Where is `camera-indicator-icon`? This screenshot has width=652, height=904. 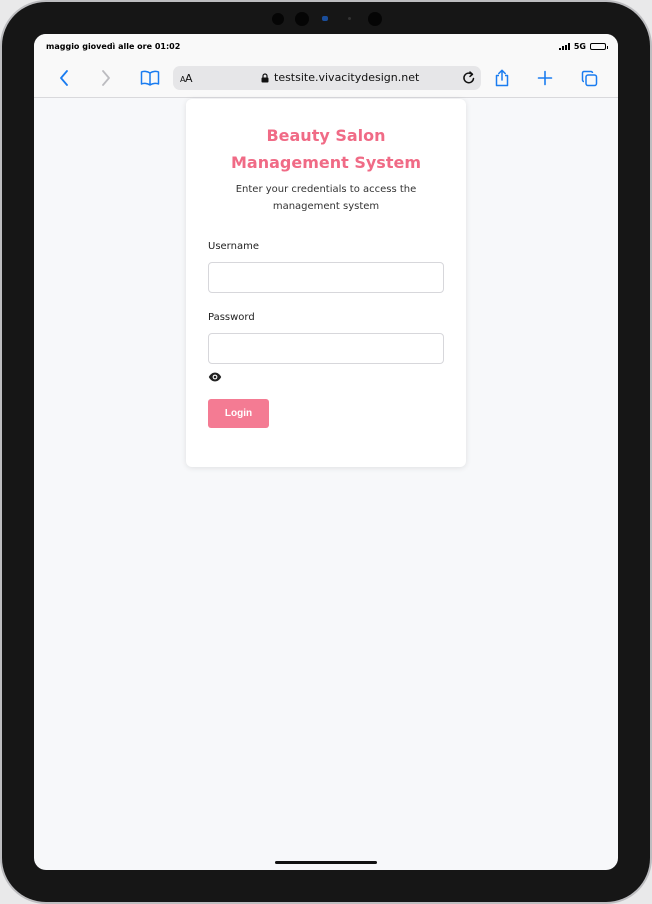 camera-indicator-icon is located at coordinates (325, 18).